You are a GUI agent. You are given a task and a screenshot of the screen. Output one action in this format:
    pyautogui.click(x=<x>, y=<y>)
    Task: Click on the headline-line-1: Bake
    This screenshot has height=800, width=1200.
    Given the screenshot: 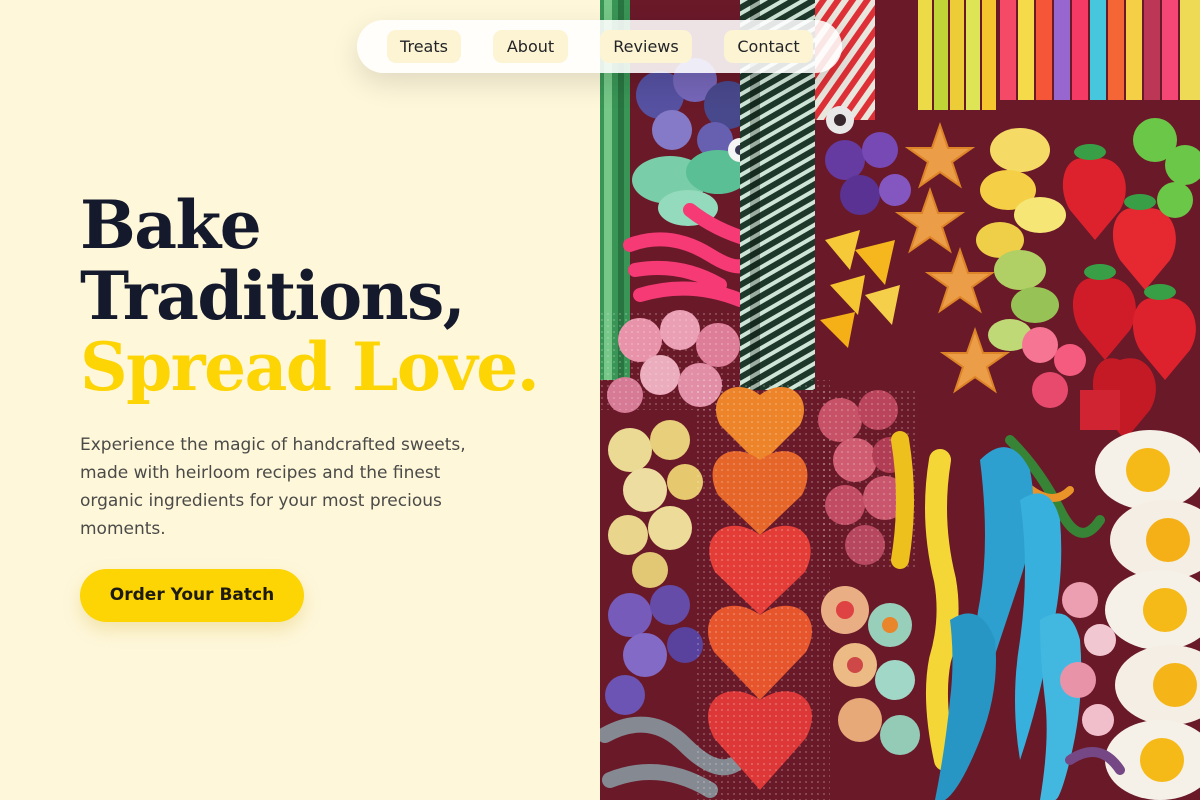 What is the action you would take?
    pyautogui.click(x=171, y=225)
    